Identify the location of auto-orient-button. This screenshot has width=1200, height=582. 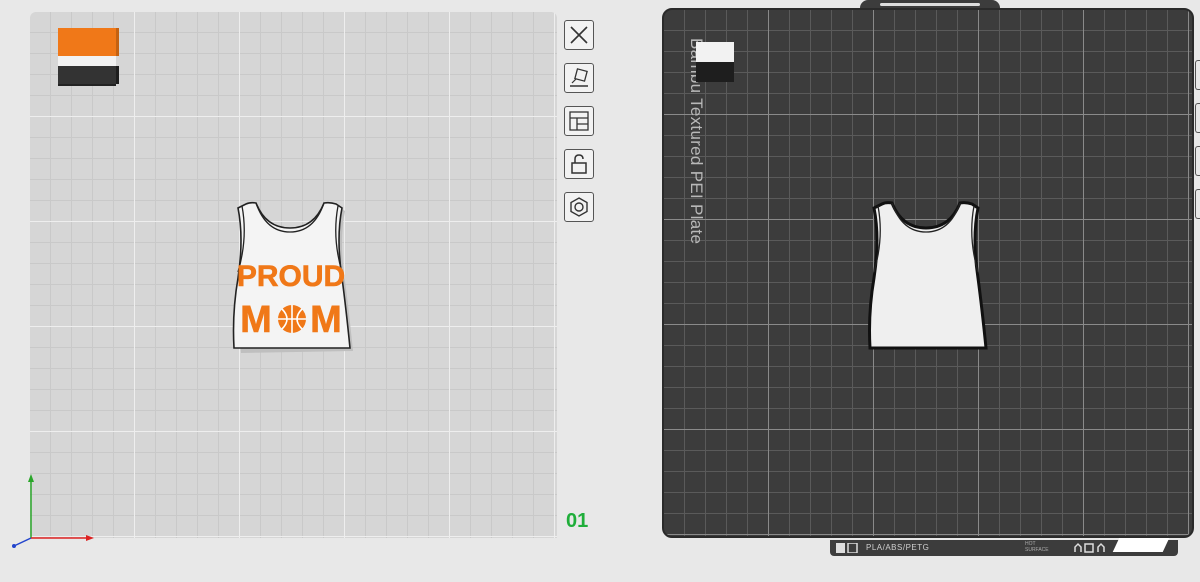
(579, 78).